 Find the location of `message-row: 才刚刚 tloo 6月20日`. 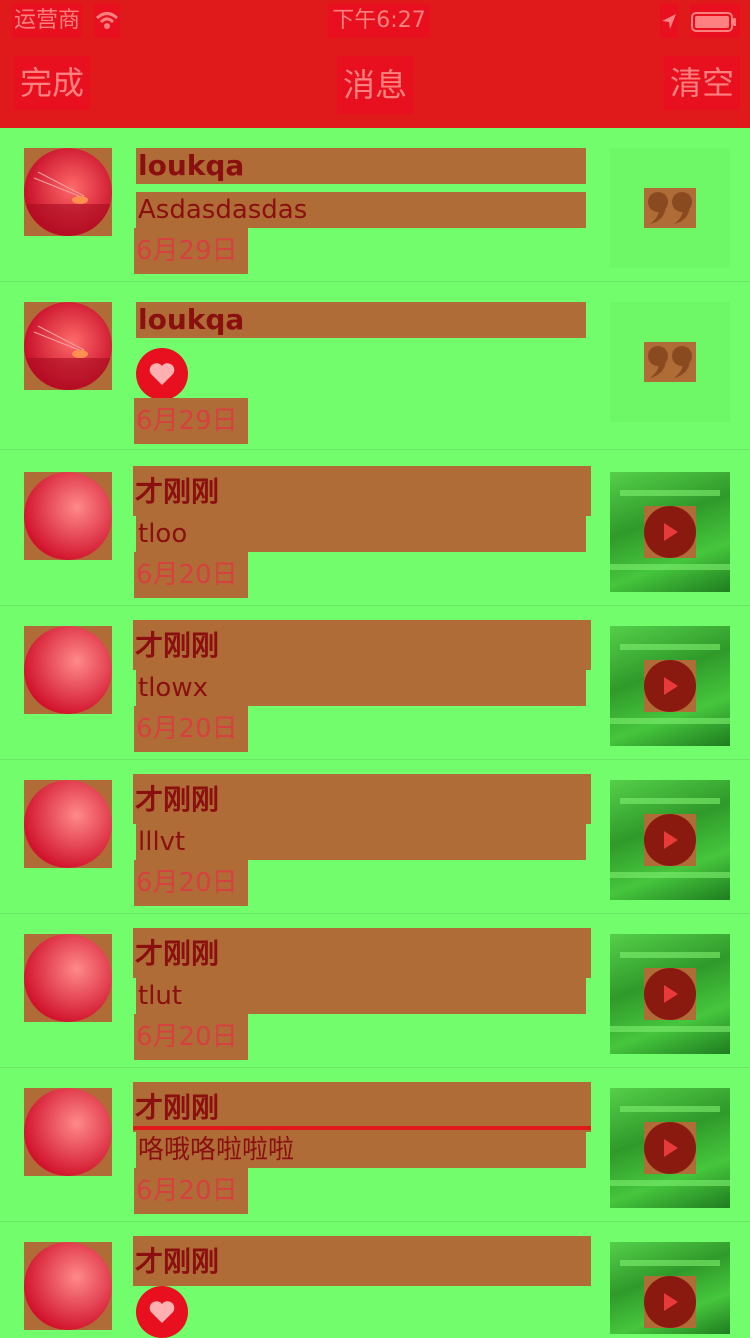

message-row: 才刚刚 tloo 6月20日 is located at coordinates (375, 529).